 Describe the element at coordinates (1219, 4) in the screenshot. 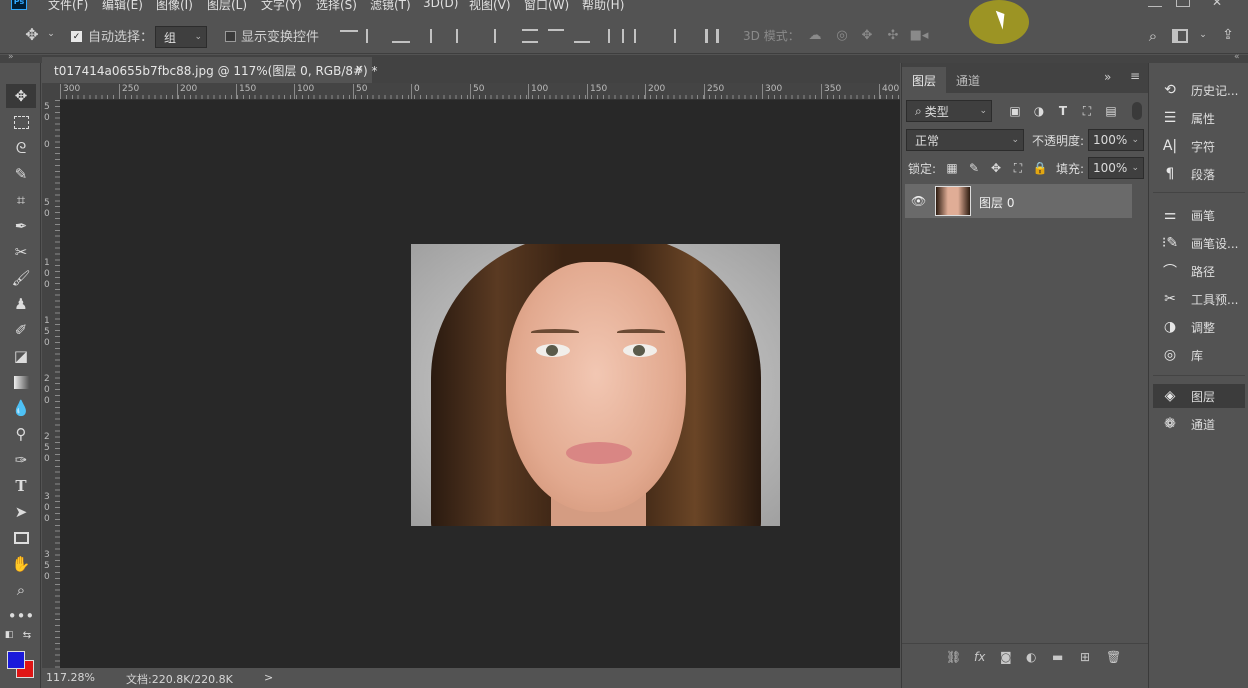

I see `close-window-button: ✕` at that location.